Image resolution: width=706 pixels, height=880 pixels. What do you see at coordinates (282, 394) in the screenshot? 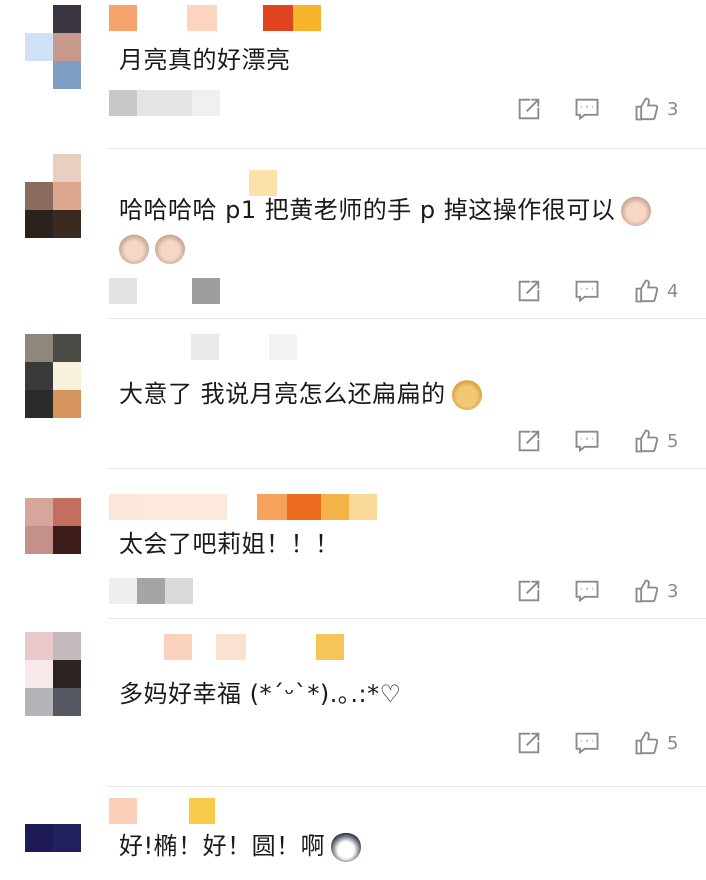
I see `comment-text-content: 大意了 我说月亮怎么还扁扁的` at bounding box center [282, 394].